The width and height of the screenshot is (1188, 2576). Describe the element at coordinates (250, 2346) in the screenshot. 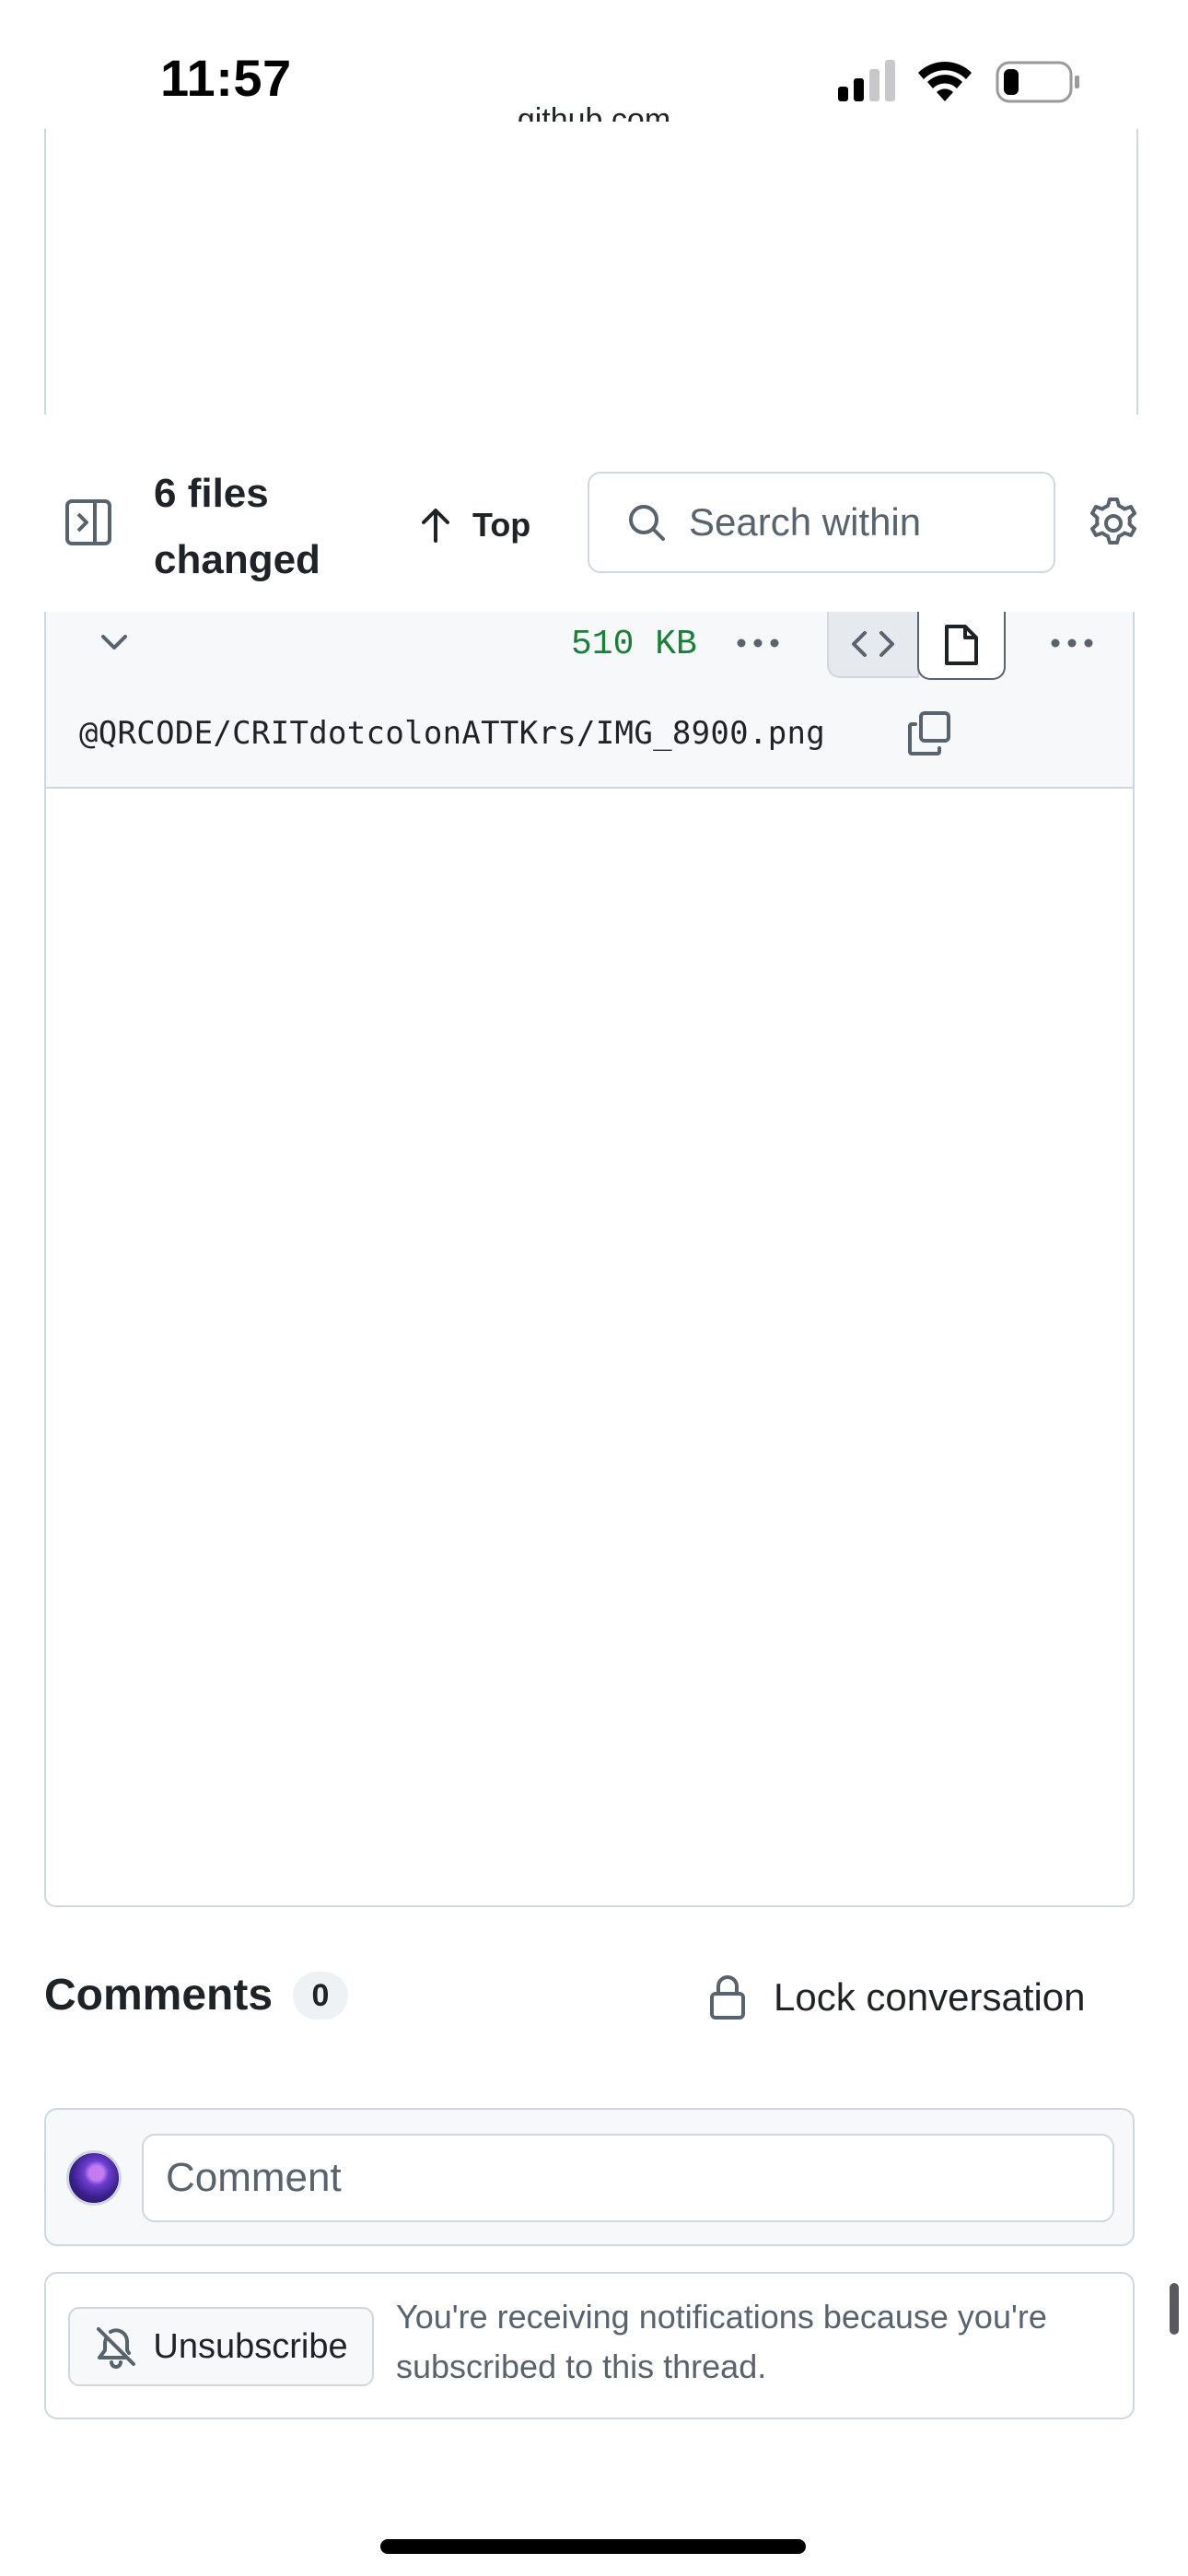

I see `unsubscribe-label: Unsubscribe` at that location.